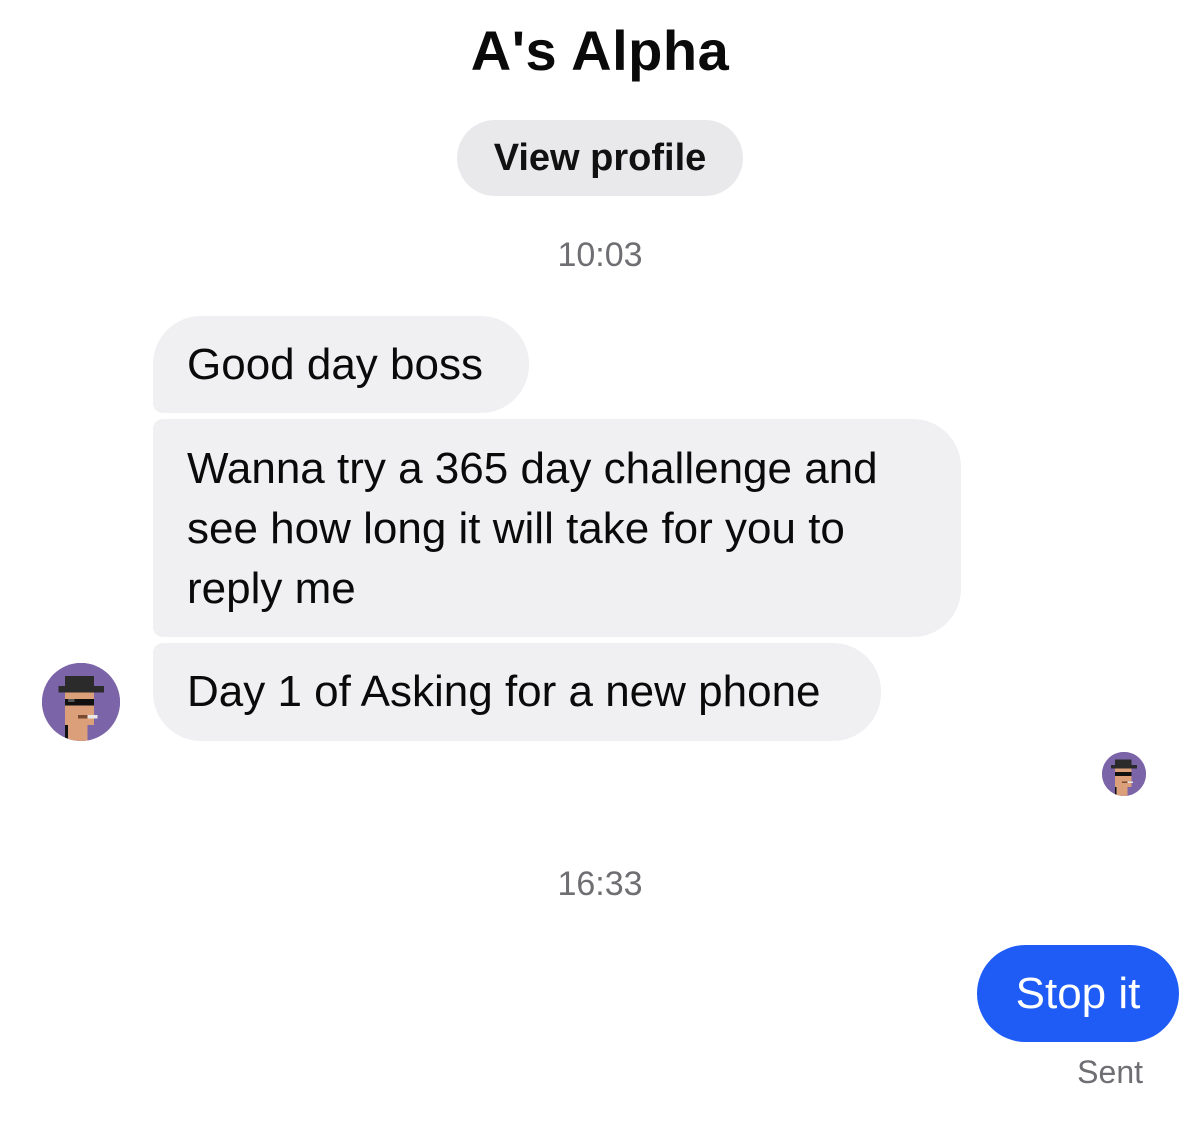  Describe the element at coordinates (600, 255) in the screenshot. I see `message-timestamp: 10:03` at that location.